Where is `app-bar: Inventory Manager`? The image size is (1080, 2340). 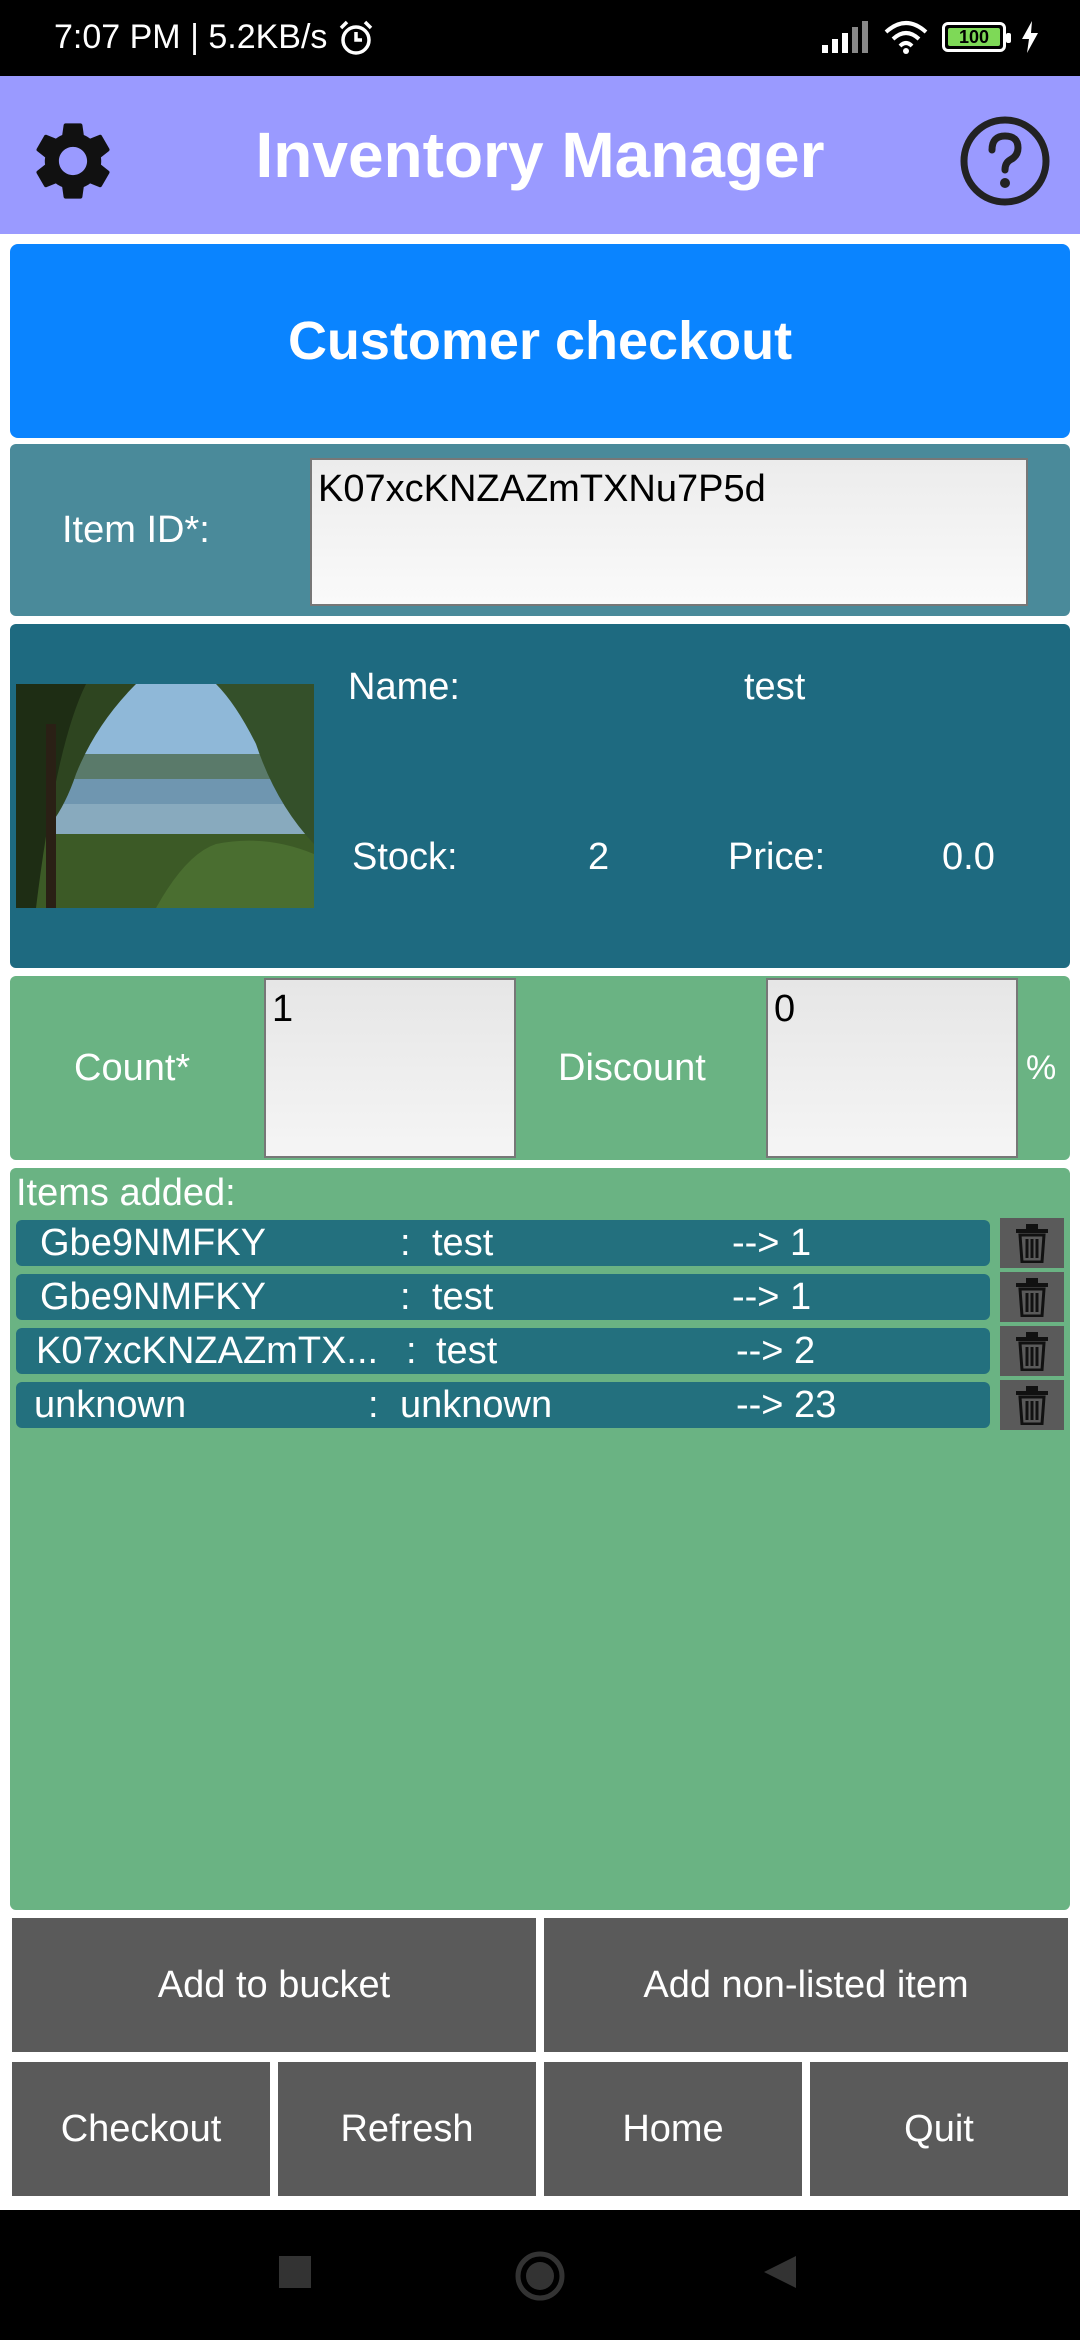
app-bar: Inventory Manager is located at coordinates (540, 155).